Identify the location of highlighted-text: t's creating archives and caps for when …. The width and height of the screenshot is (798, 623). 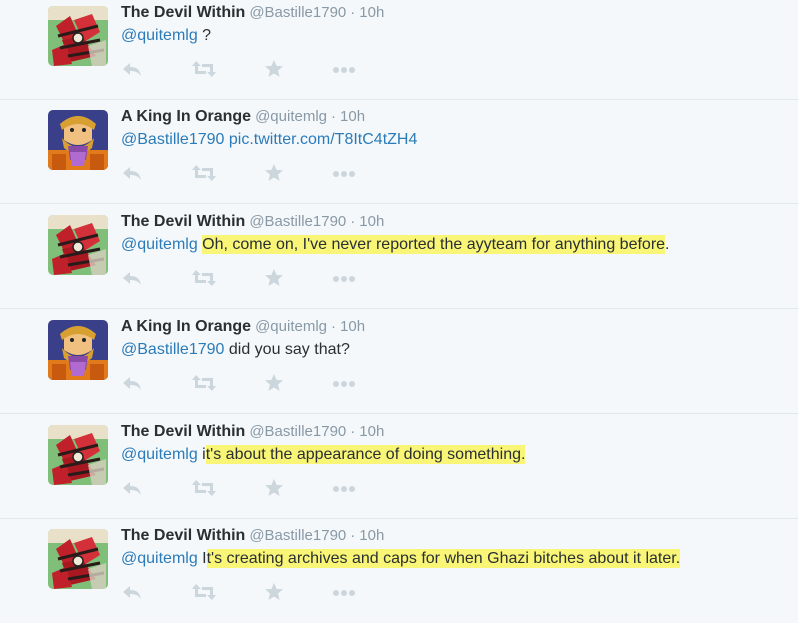
(443, 558).